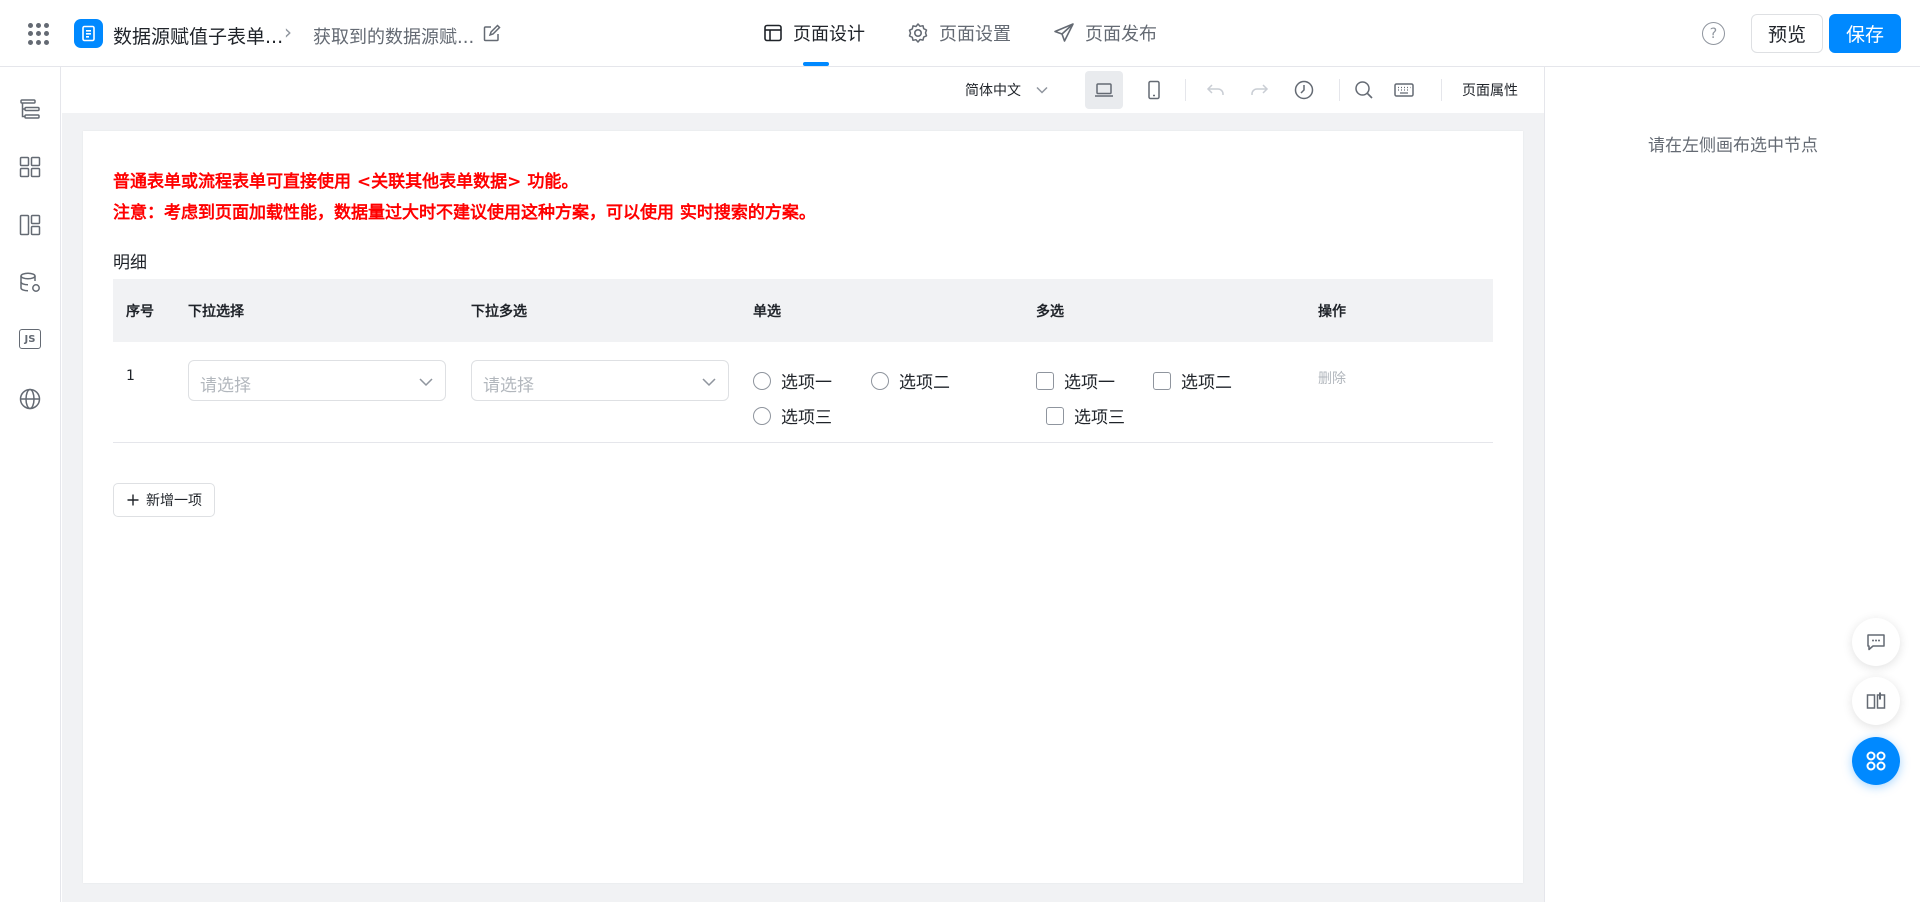 The height and width of the screenshot is (902, 1920). I want to click on checkbox-option-1: 选项一, so click(1075, 380).